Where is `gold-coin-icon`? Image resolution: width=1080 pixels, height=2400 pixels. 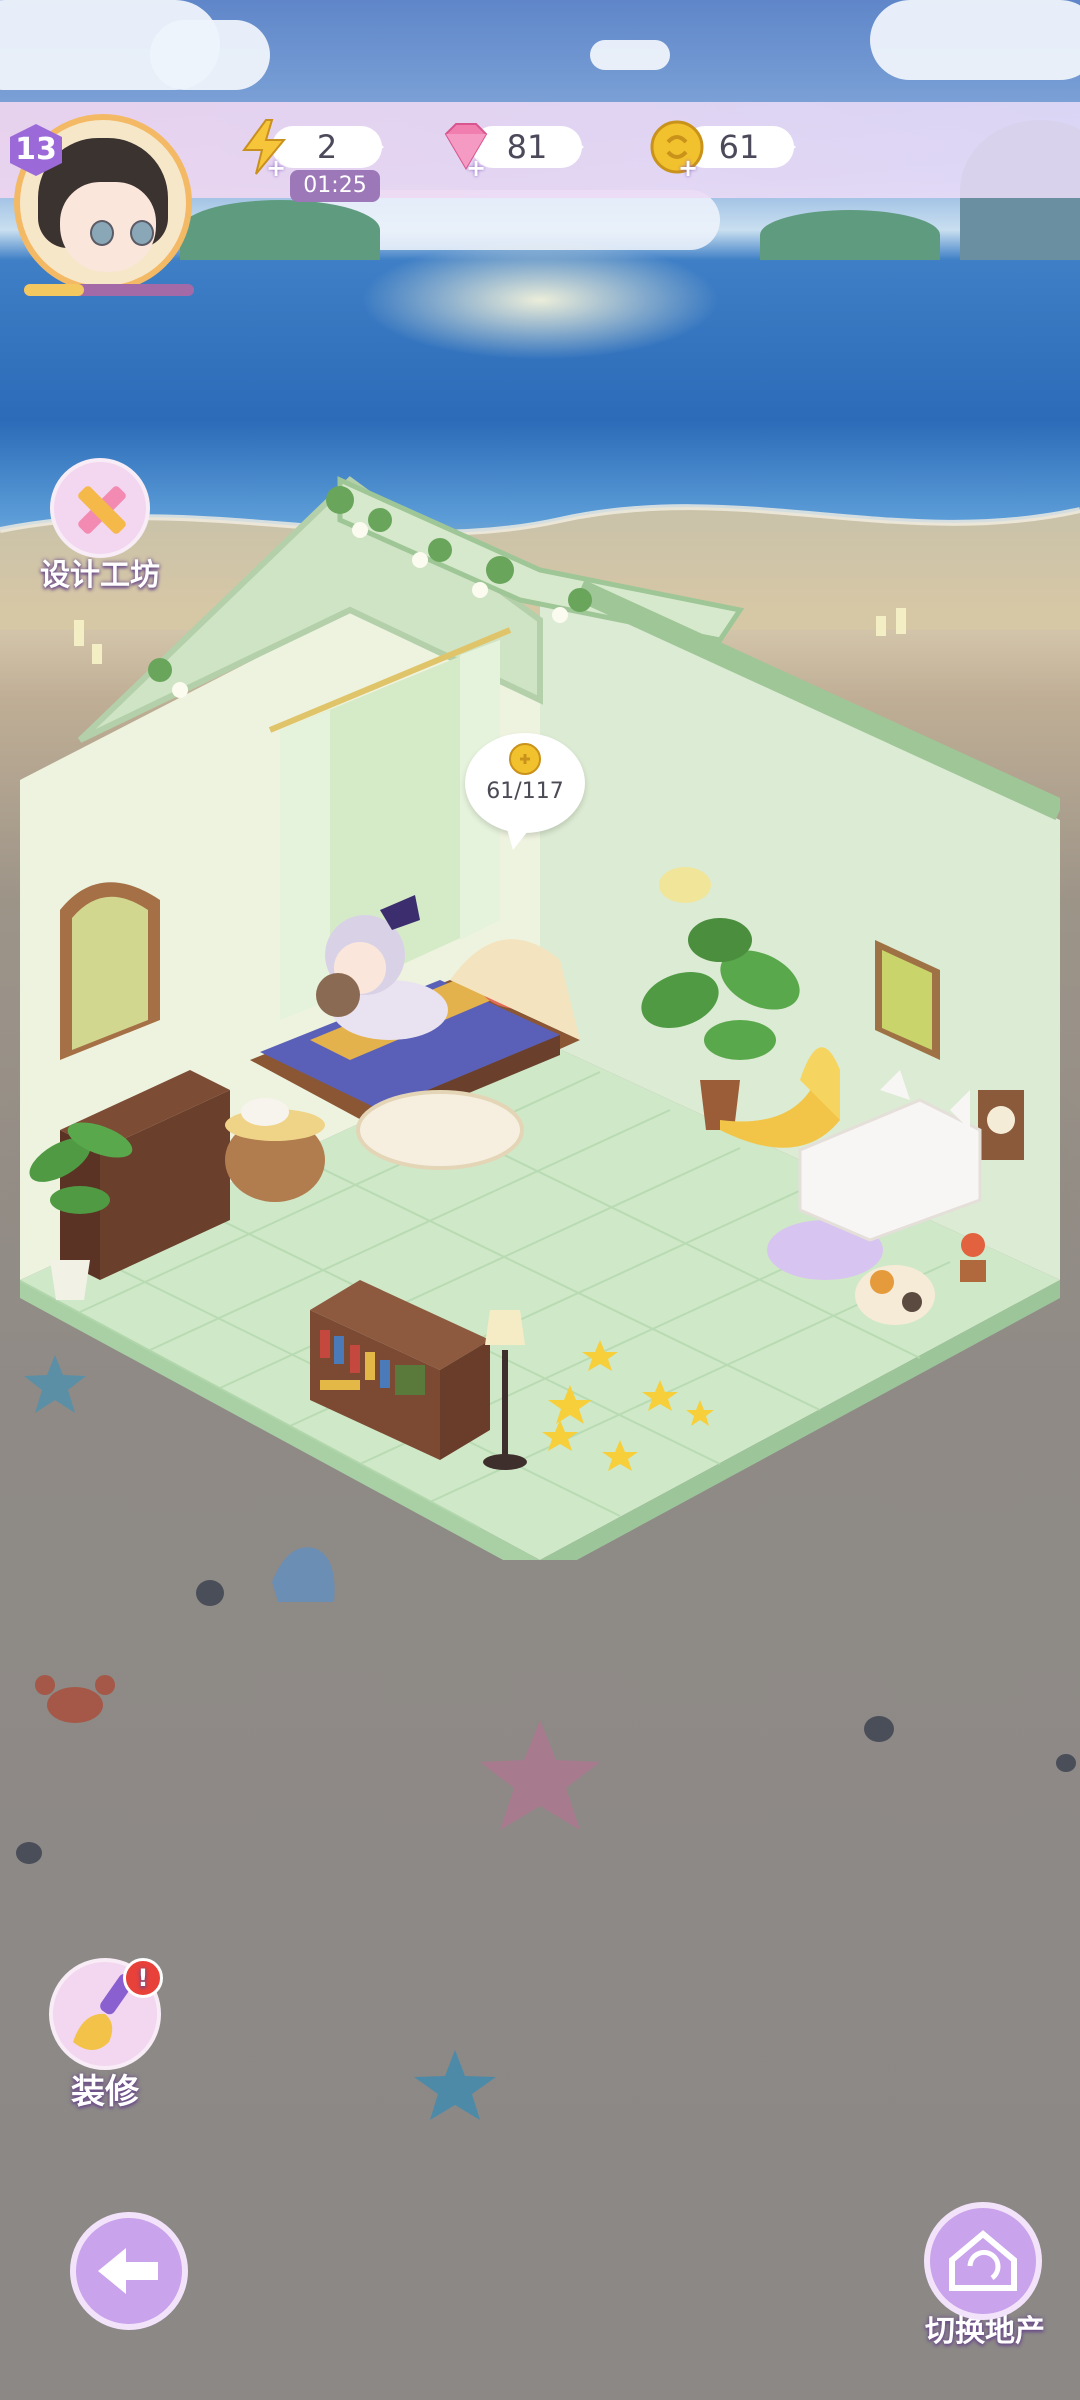
gold-coin-icon is located at coordinates (525, 759).